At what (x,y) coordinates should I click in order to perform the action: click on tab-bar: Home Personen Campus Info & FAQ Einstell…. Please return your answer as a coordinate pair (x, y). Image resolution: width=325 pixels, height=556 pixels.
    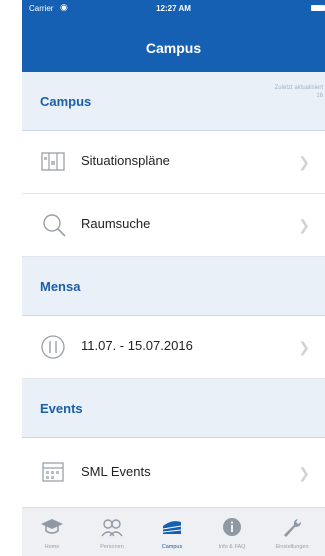
    Looking at the image, I should click on (173, 531).